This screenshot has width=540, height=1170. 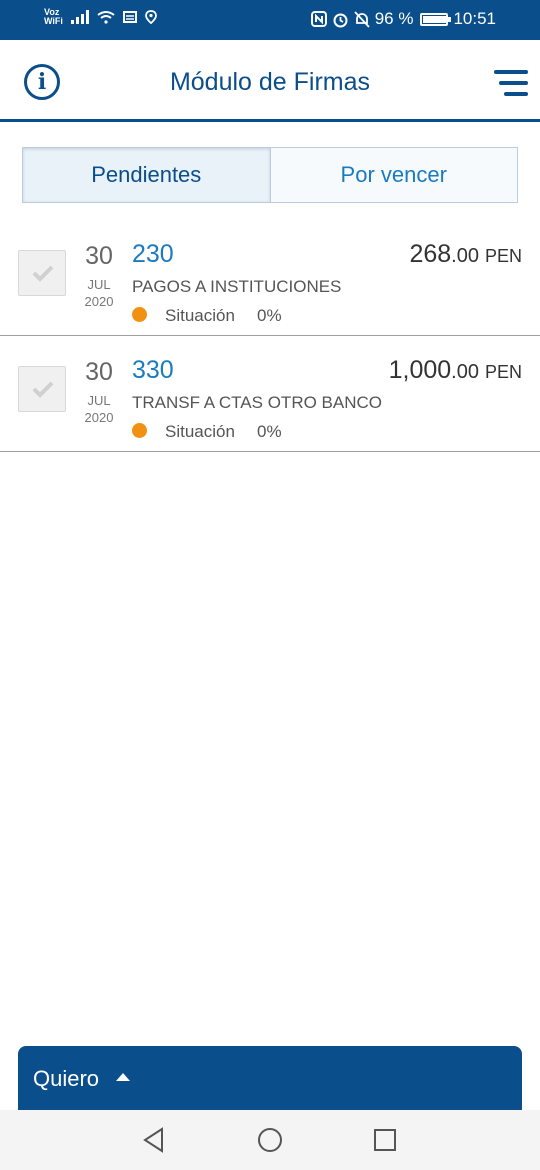 I want to click on caret-up-icon, so click(x=123, y=1077).